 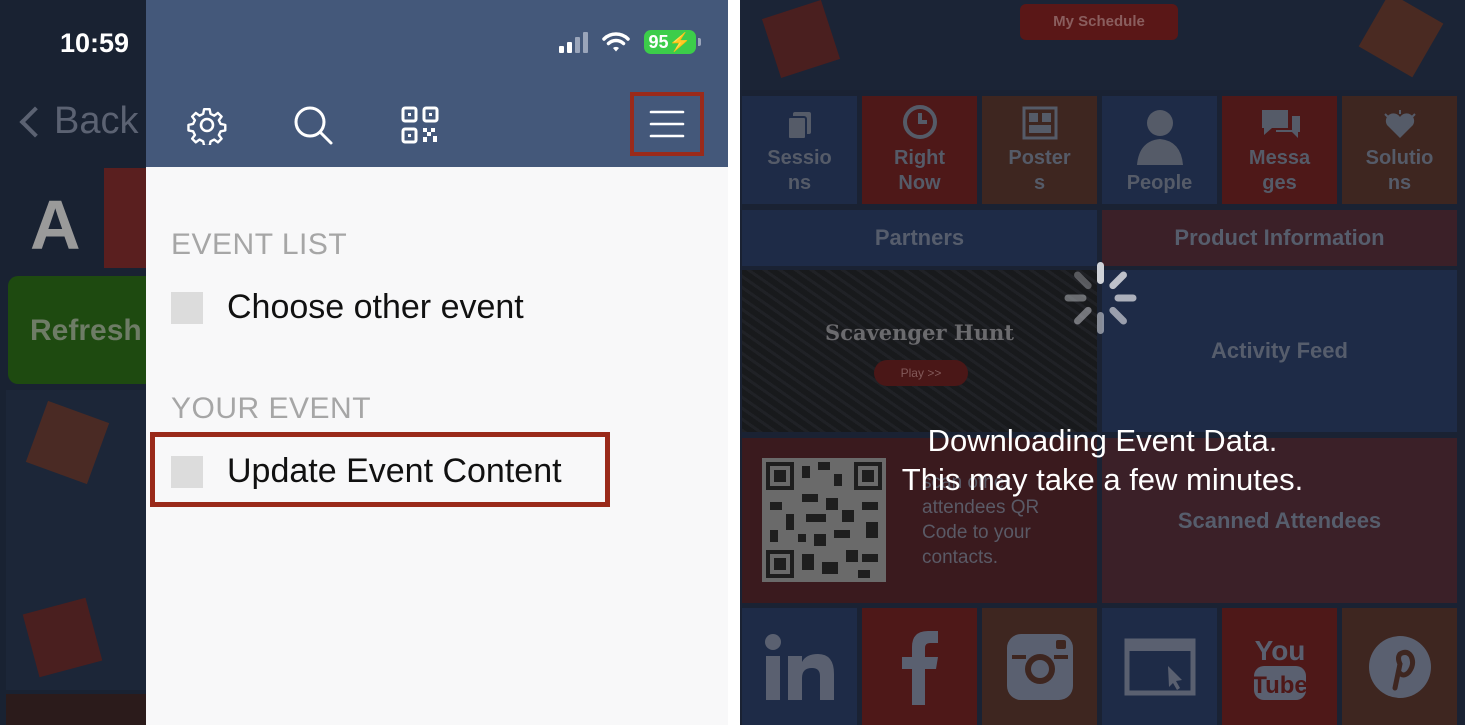 I want to click on settings-button, so click(x=207, y=125).